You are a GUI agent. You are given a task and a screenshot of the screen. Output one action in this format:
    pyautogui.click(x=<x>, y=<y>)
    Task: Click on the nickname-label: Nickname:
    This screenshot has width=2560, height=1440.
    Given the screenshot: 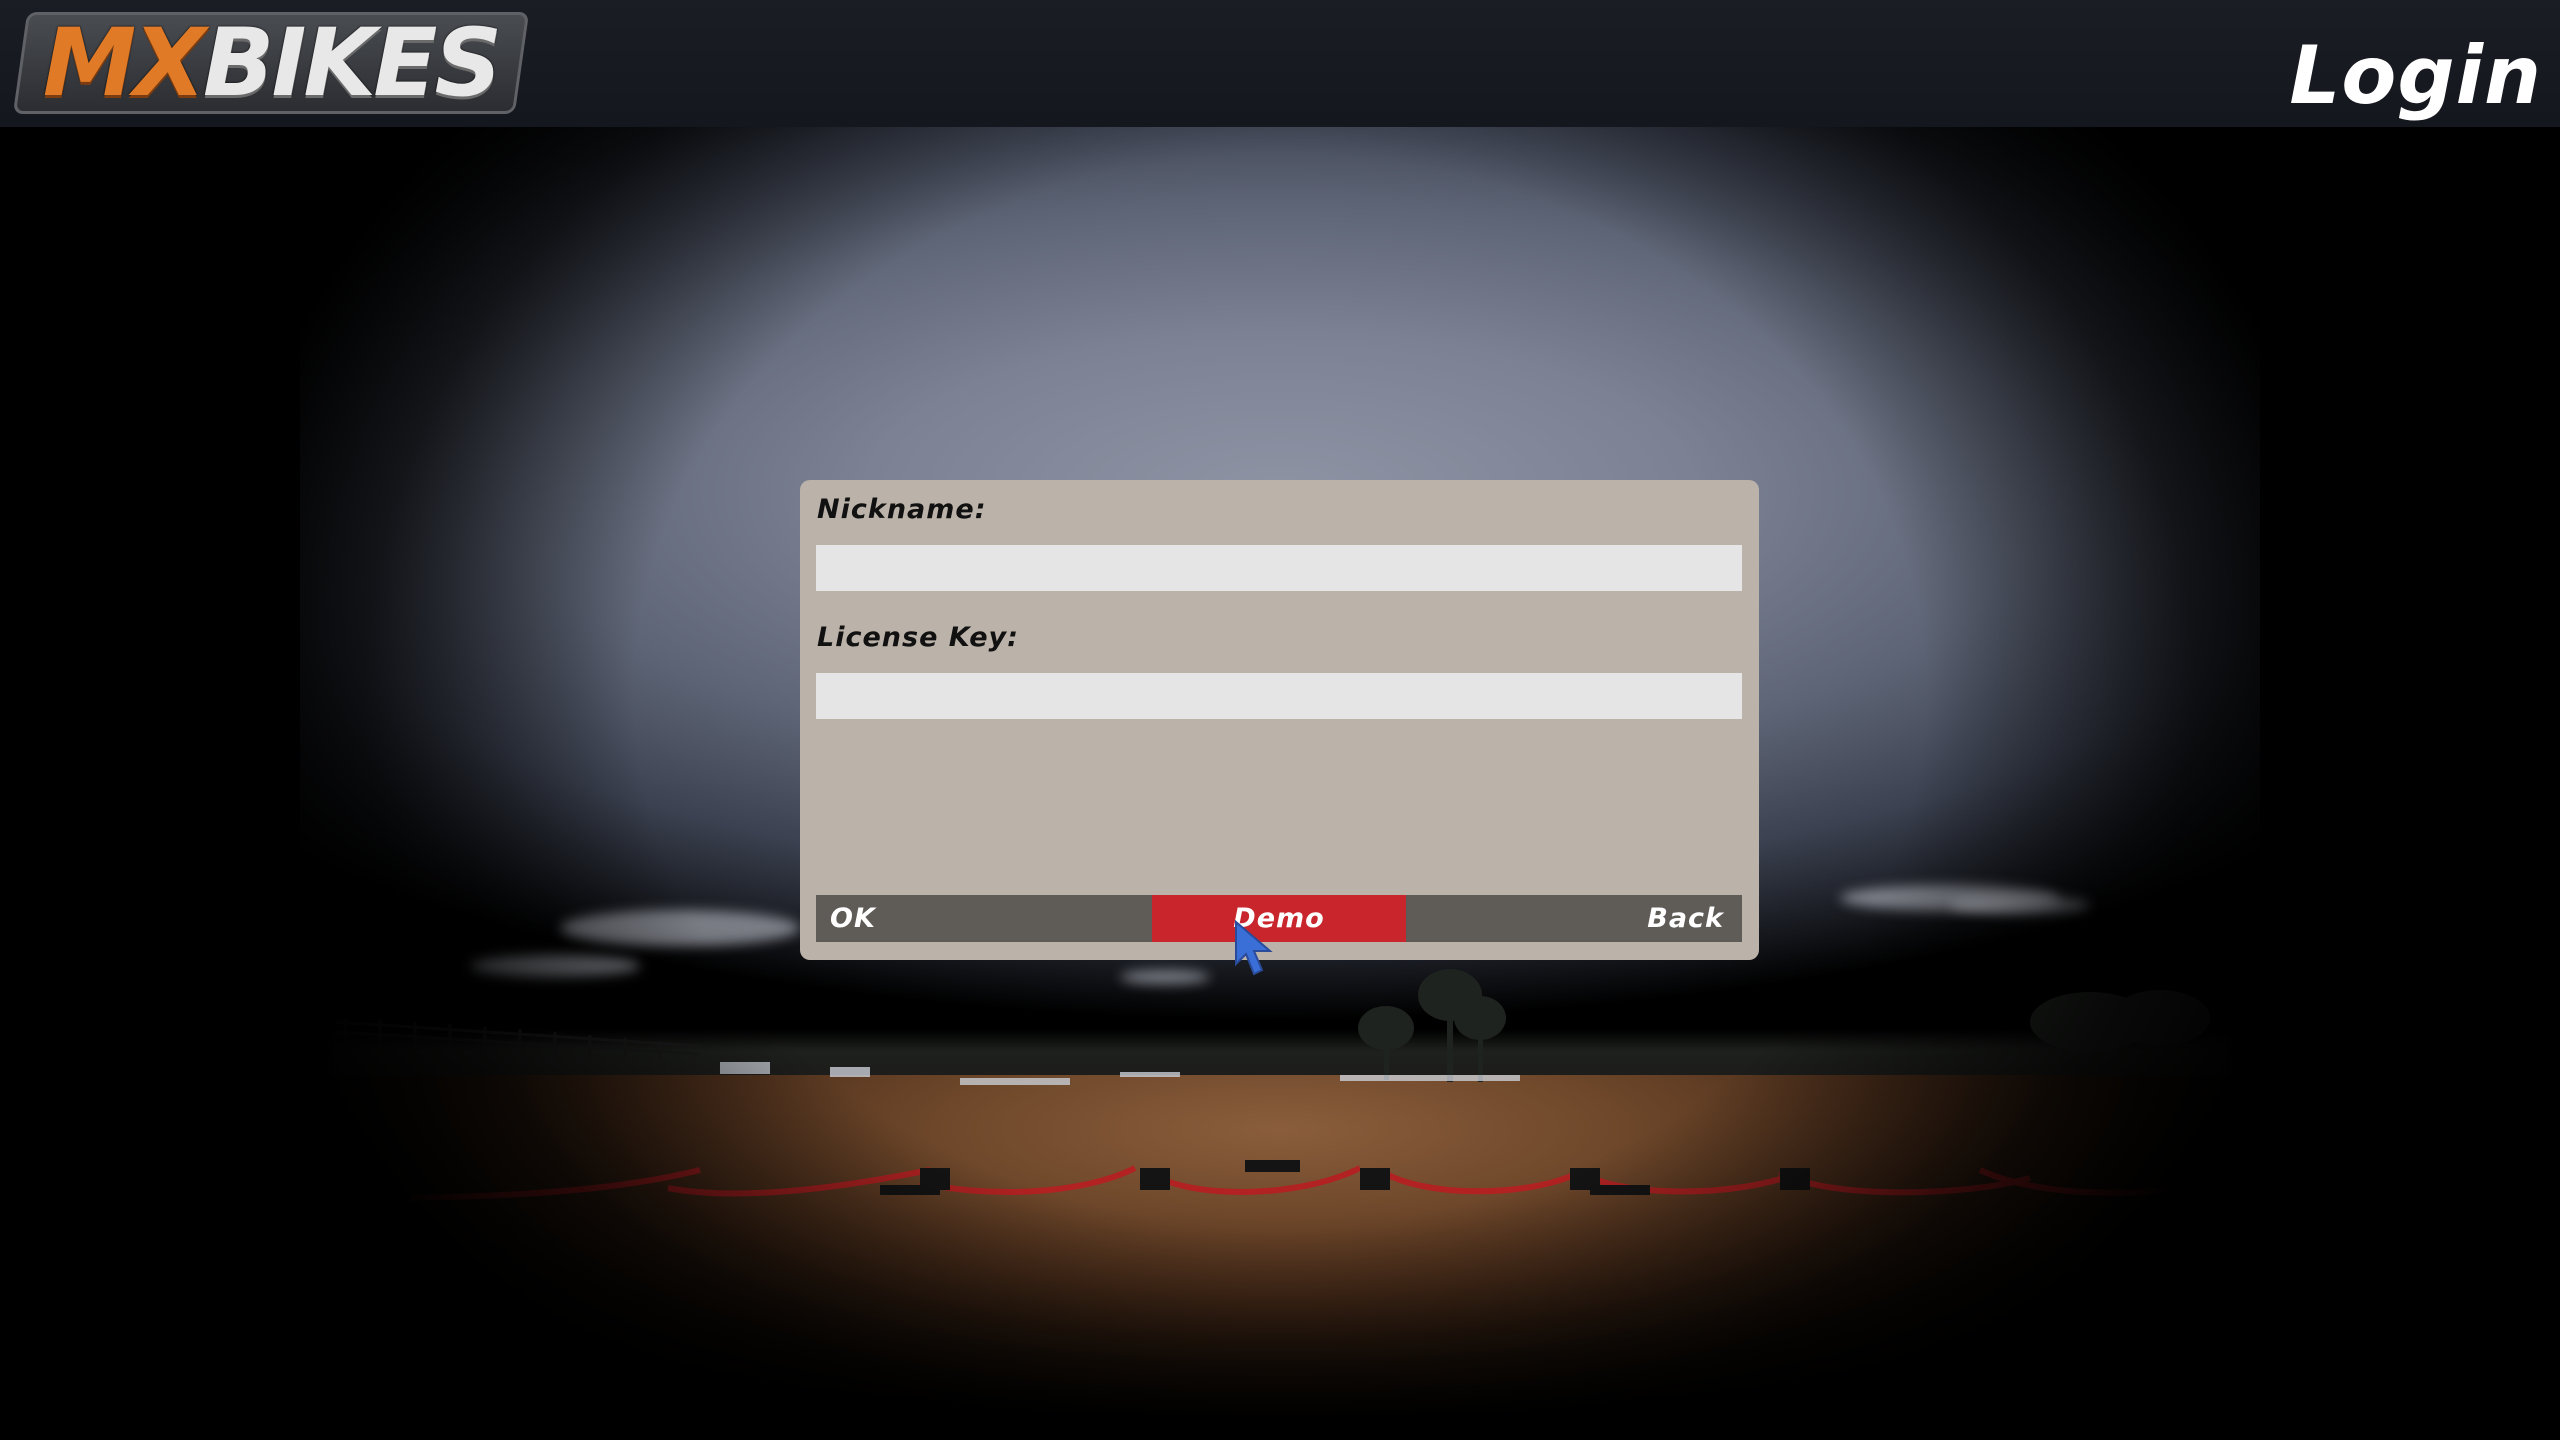 What is the action you would take?
    pyautogui.click(x=902, y=509)
    